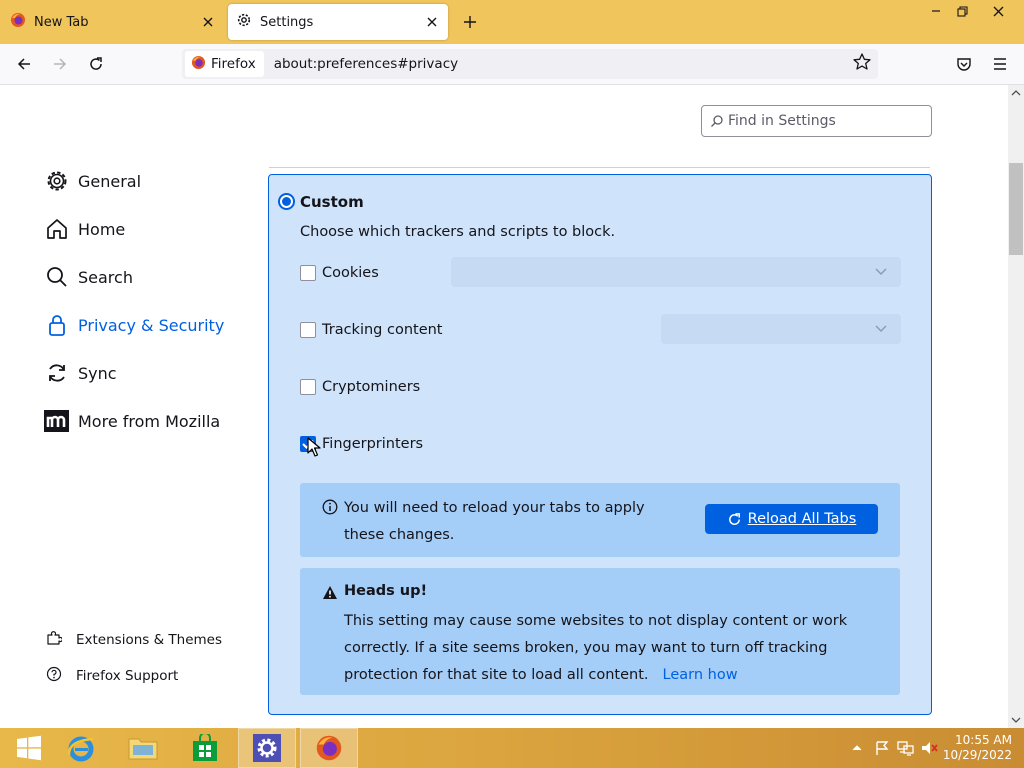 The width and height of the screenshot is (1024, 768). Describe the element at coordinates (332, 202) in the screenshot. I see `custom-radio-label: Custom` at that location.